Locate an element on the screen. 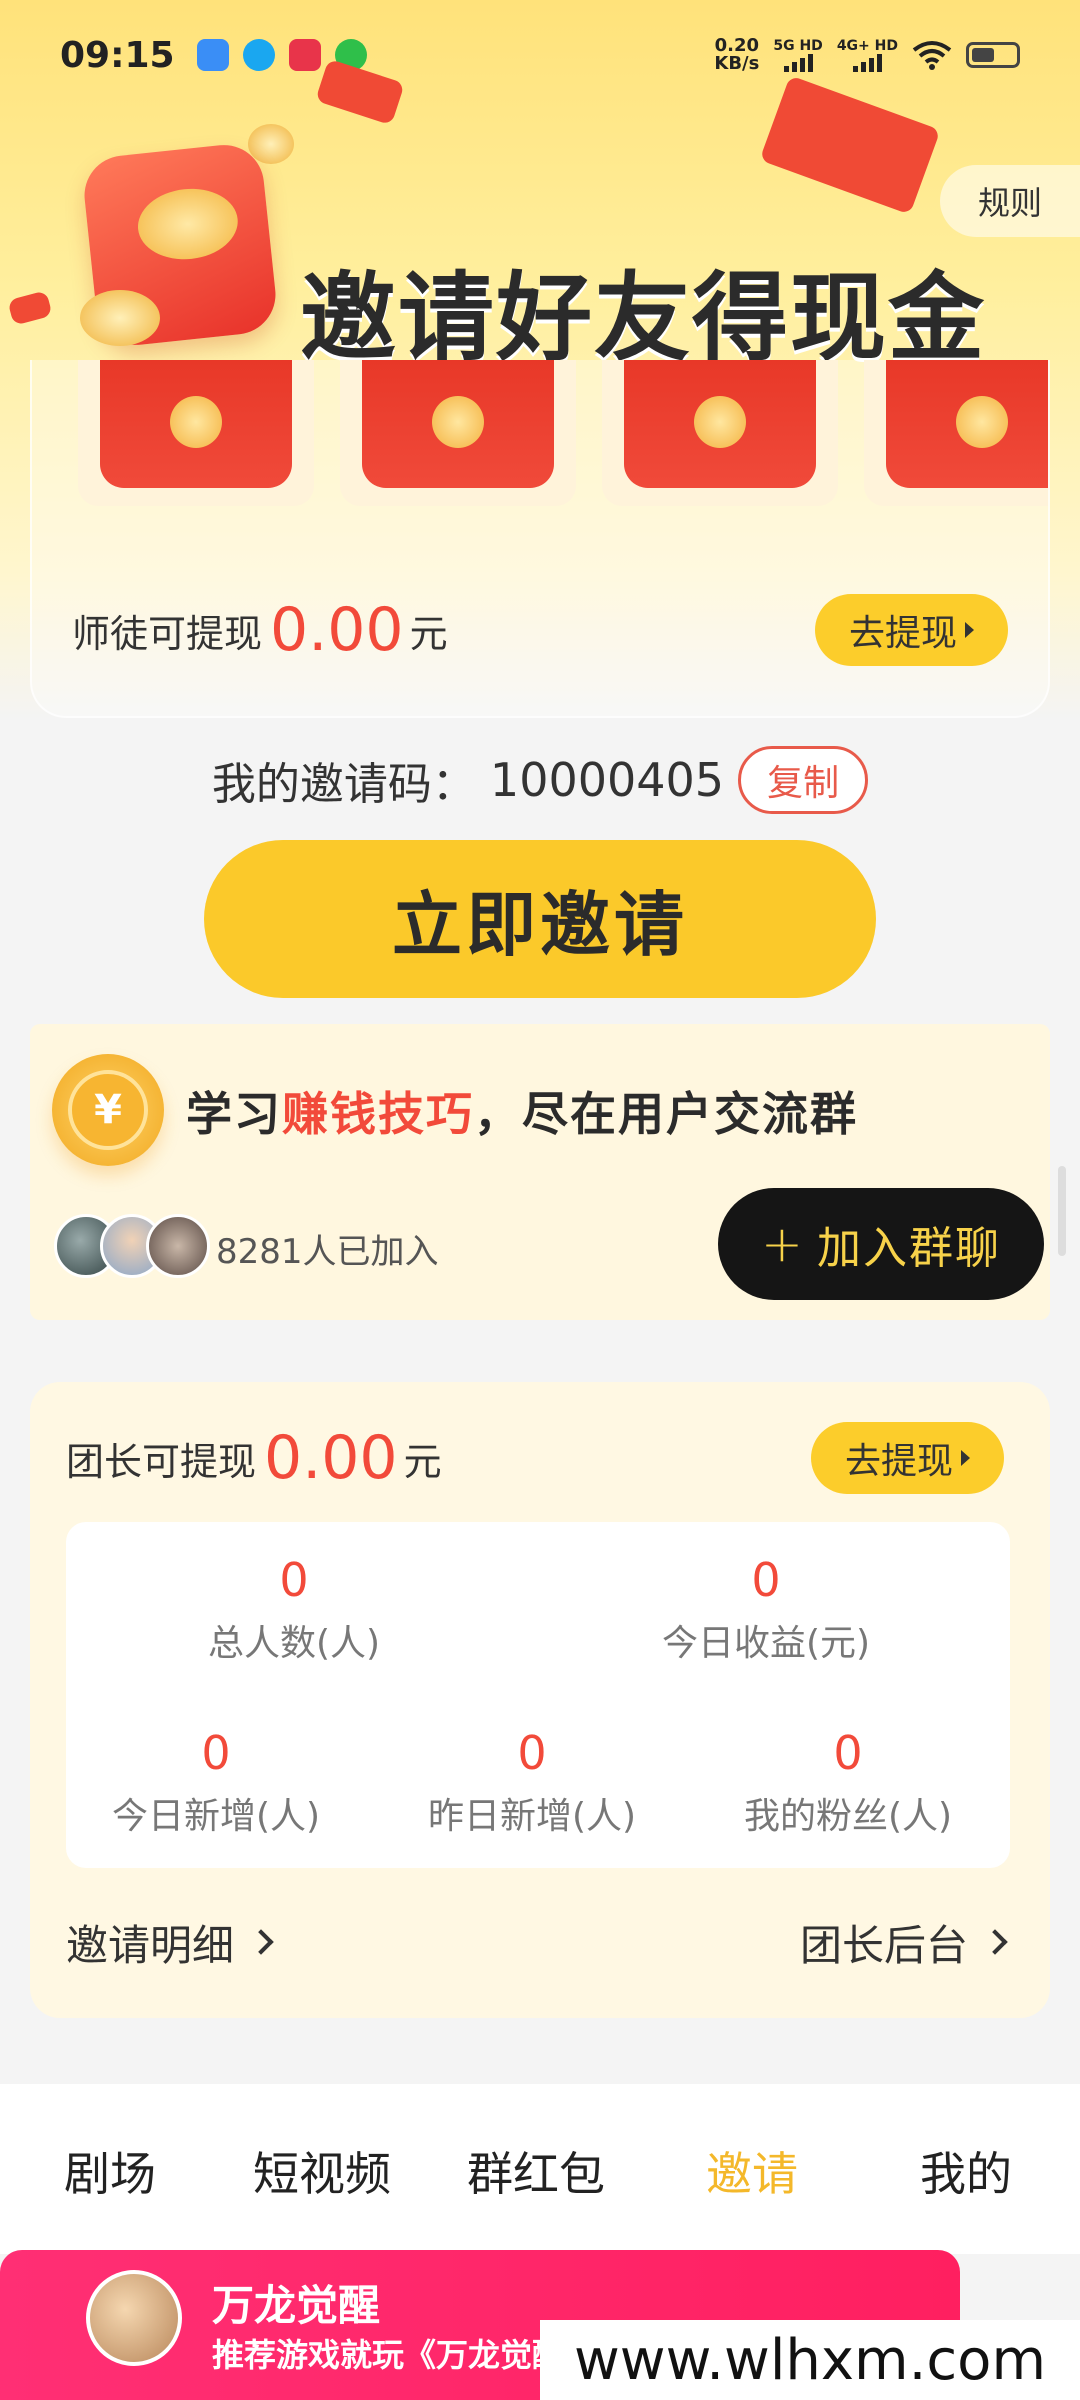 The image size is (1080, 2400). user-group-card: ¥ 学习赚钱技巧，尽在用户交流群 8281人已加入 + 加入群聊 is located at coordinates (540, 1172).